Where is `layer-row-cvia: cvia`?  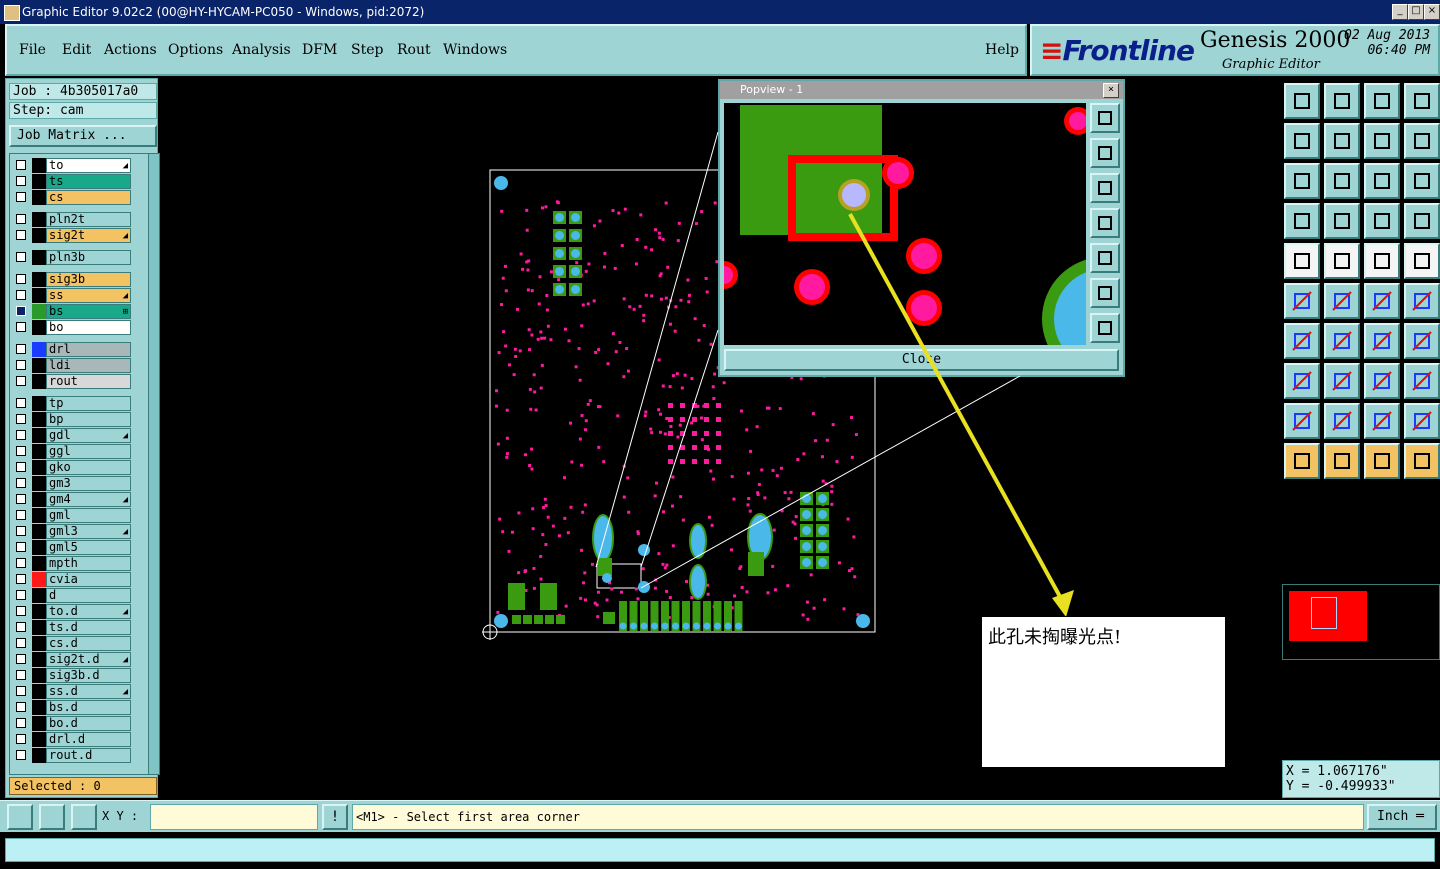
layer-row-cvia: cvia is located at coordinates (78, 579).